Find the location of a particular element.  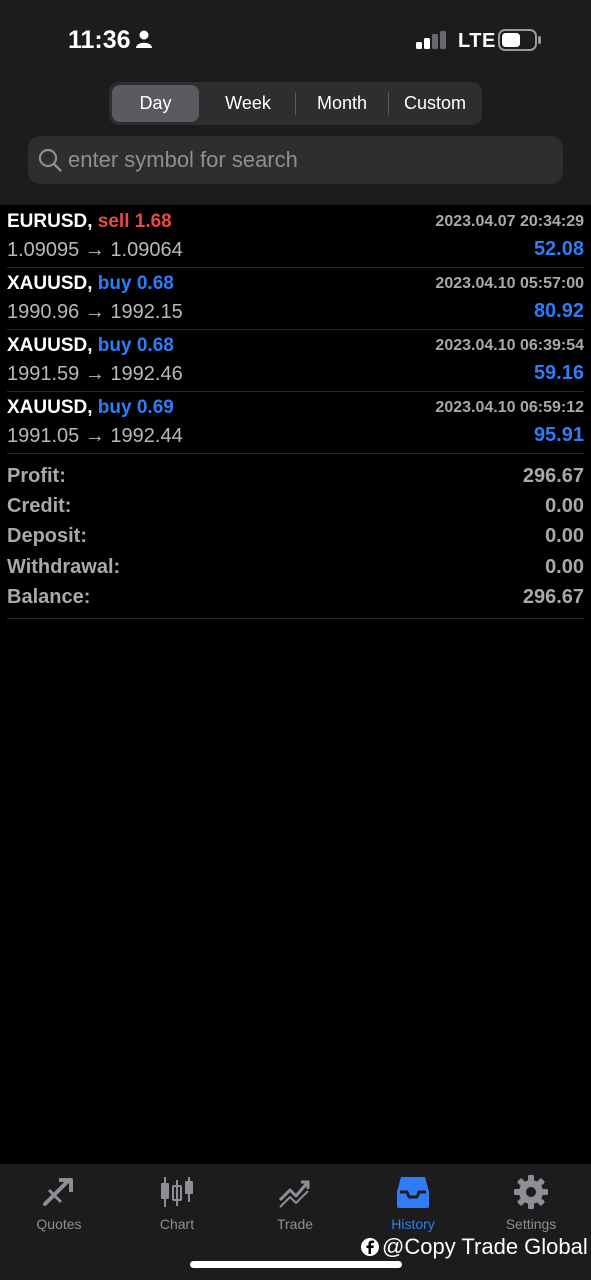

search-icon is located at coordinates (50, 162).